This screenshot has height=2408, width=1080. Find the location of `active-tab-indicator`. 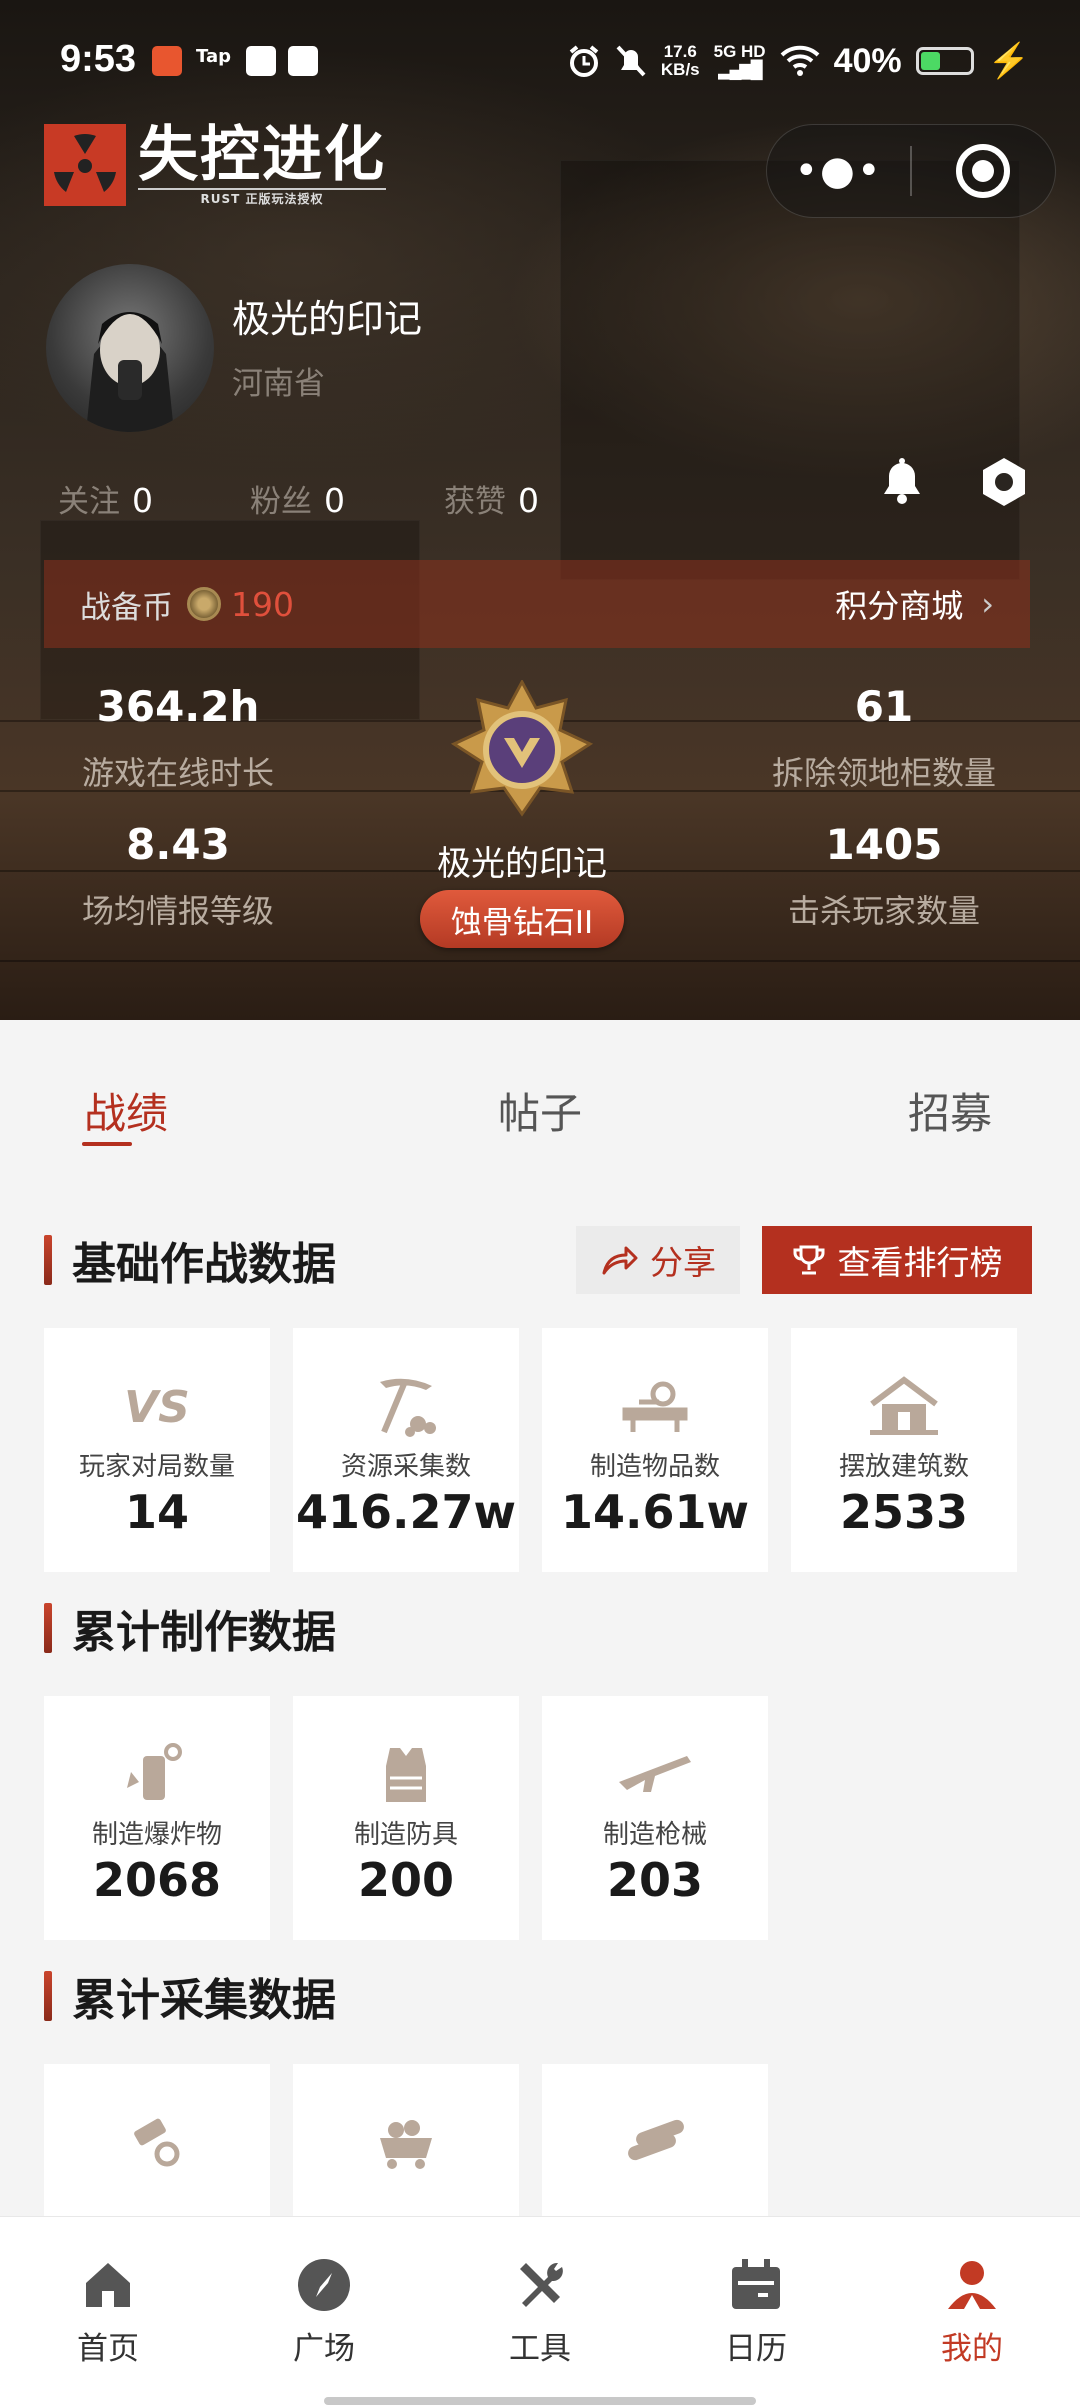

active-tab-indicator is located at coordinates (107, 1144).